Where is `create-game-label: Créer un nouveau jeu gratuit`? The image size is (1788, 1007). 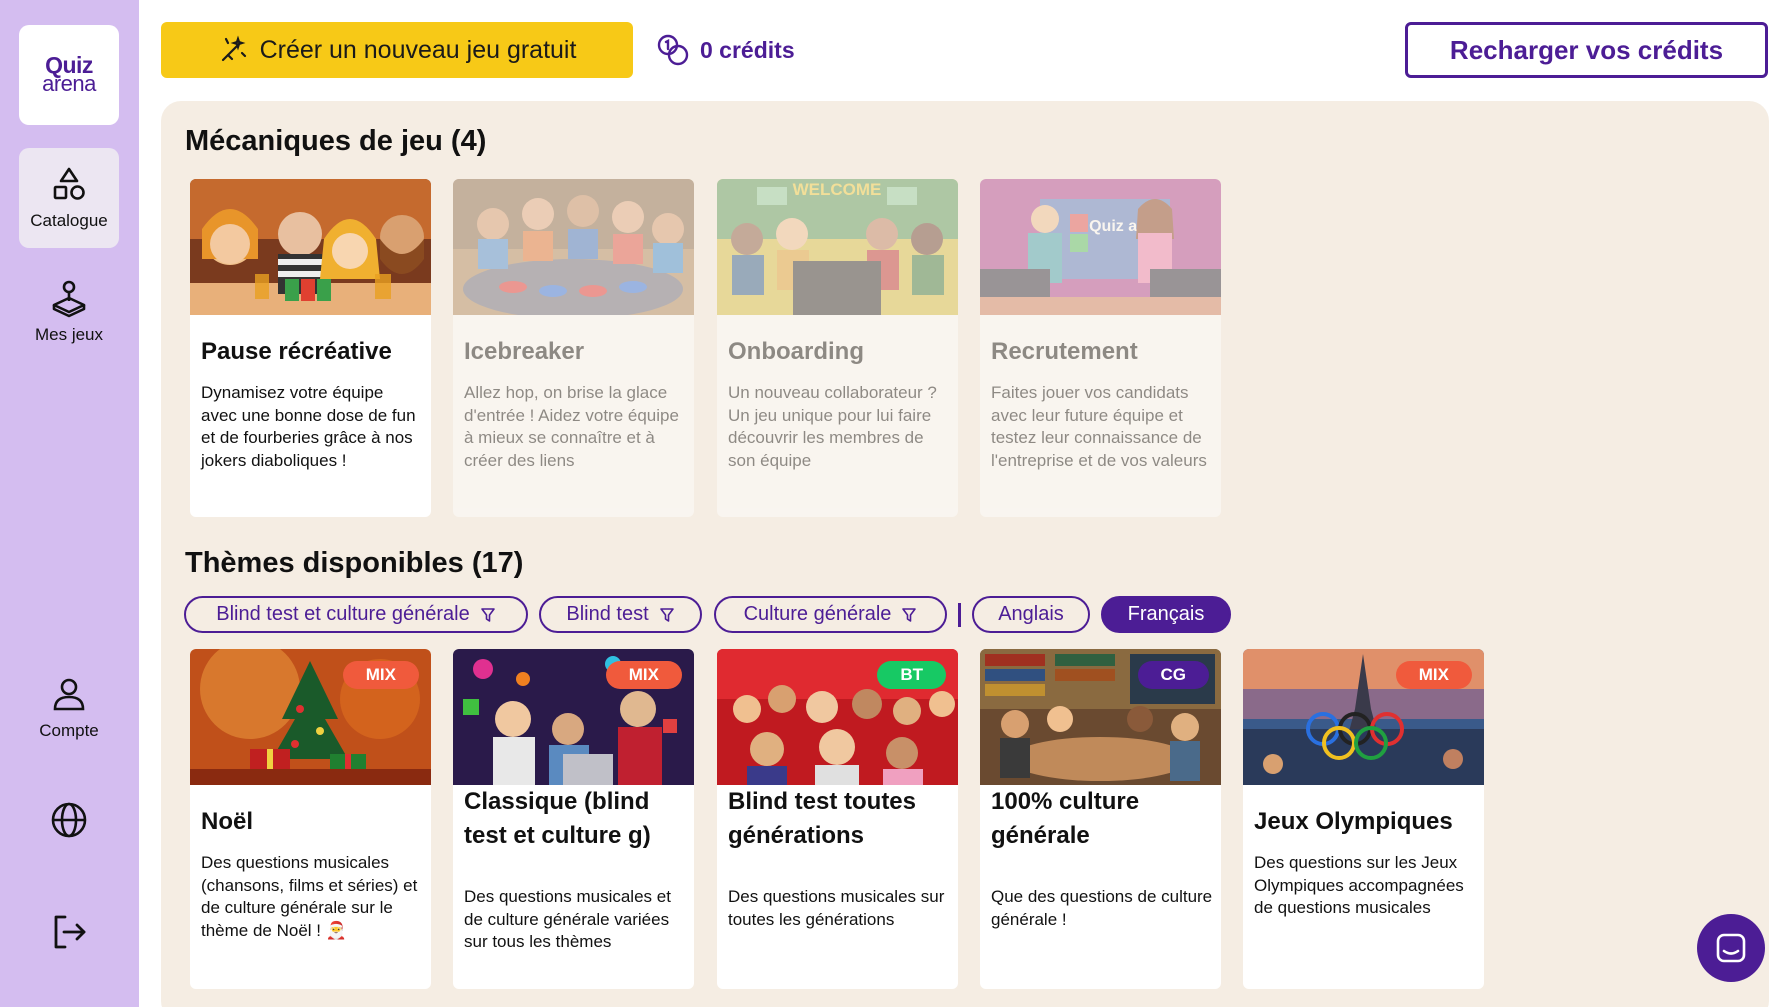 create-game-label: Créer un nouveau jeu gratuit is located at coordinates (418, 49).